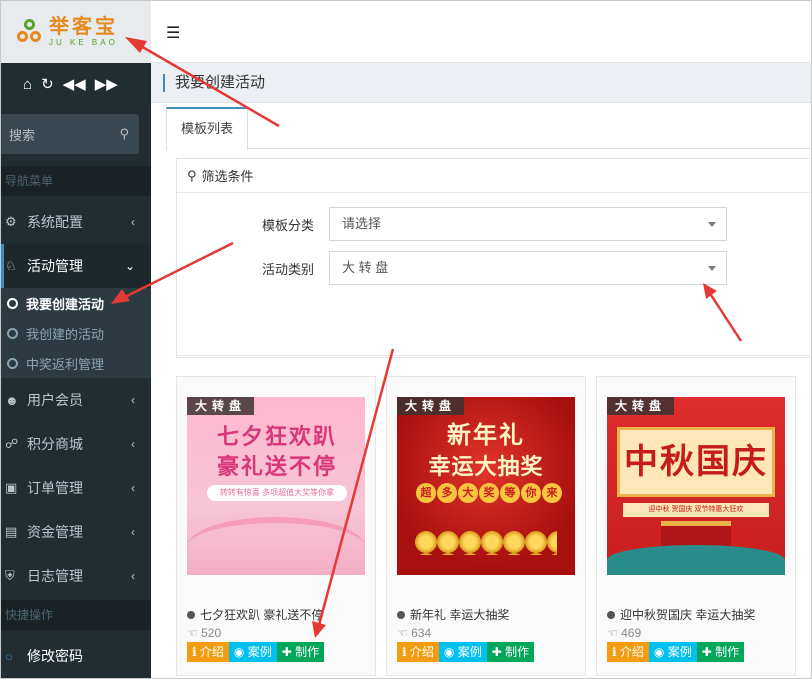 The image size is (812, 679). What do you see at coordinates (493, 355) in the screenshot?
I see `divider` at bounding box center [493, 355].